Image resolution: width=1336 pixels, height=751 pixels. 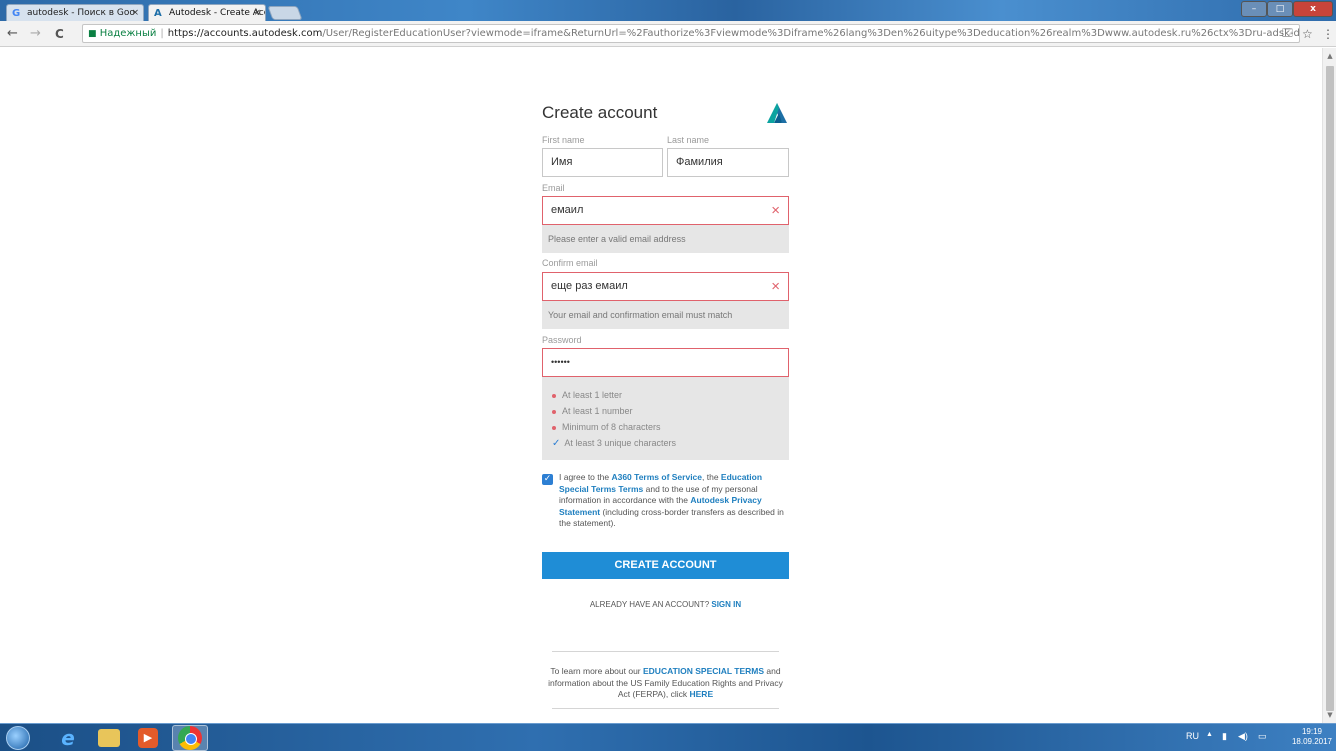 What do you see at coordinates (665, 286) in the screenshot?
I see `confirm-email-field: еще раз емаил ×` at bounding box center [665, 286].